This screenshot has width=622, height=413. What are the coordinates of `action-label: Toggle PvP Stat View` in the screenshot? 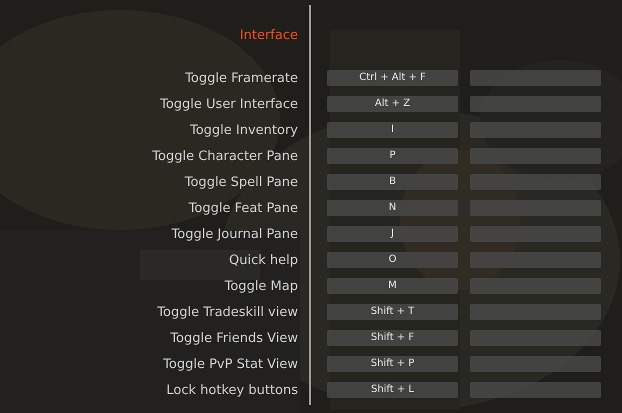 It's located at (230, 364).